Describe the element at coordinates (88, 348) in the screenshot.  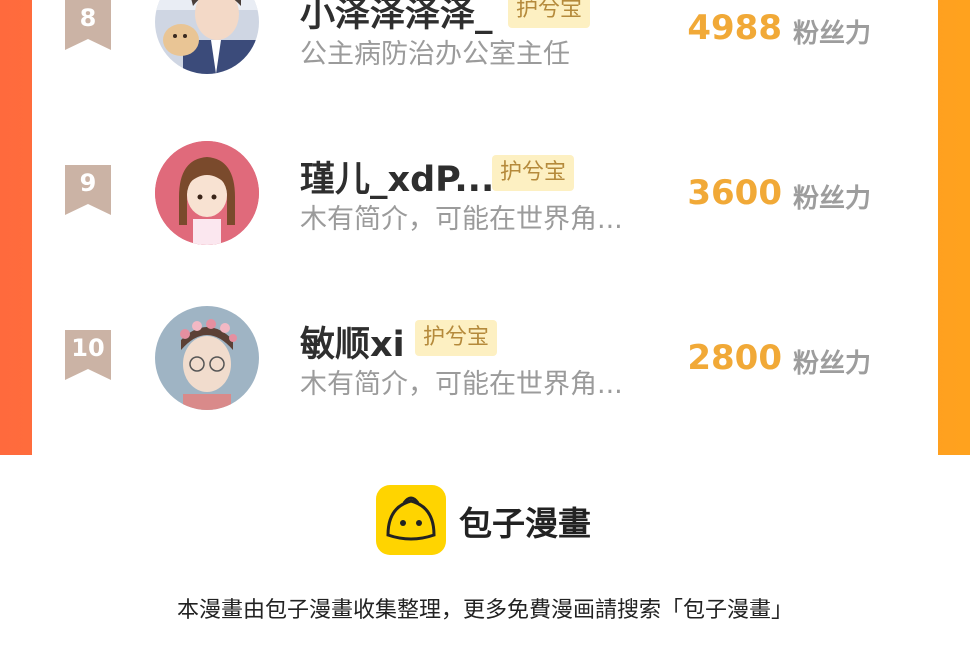
I see `rank-number: 10` at that location.